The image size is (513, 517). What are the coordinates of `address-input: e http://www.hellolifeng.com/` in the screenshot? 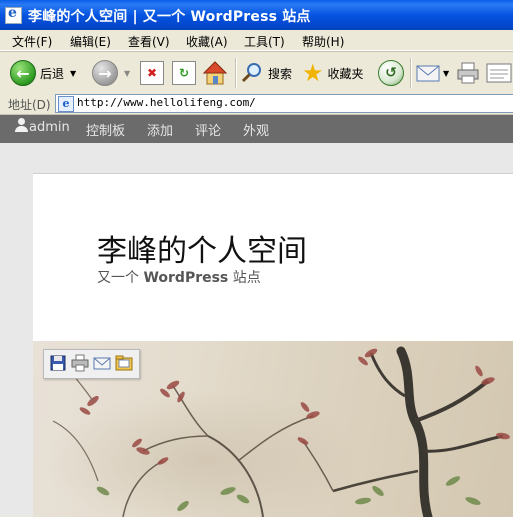 It's located at (284, 103).